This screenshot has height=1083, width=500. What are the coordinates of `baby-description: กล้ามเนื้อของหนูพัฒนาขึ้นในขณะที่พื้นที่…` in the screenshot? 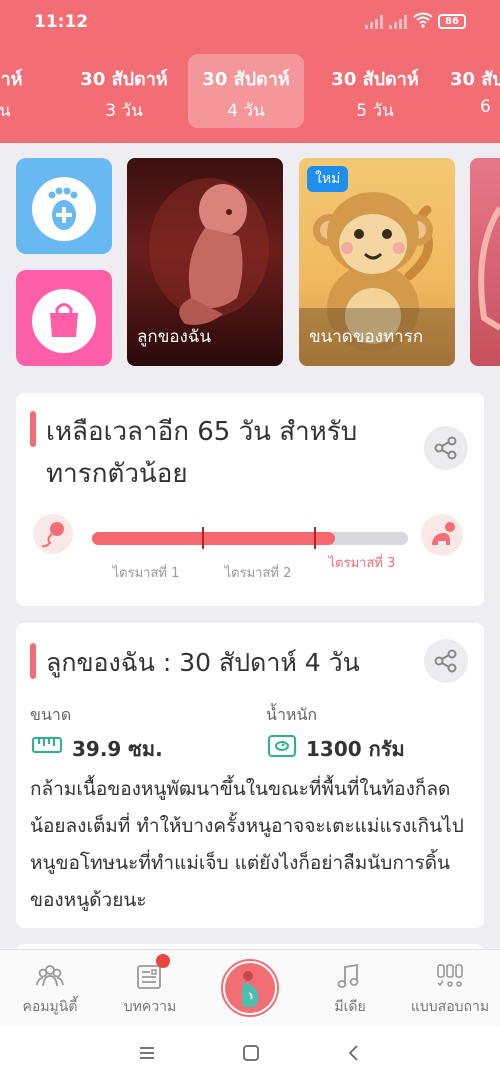 It's located at (247, 844).